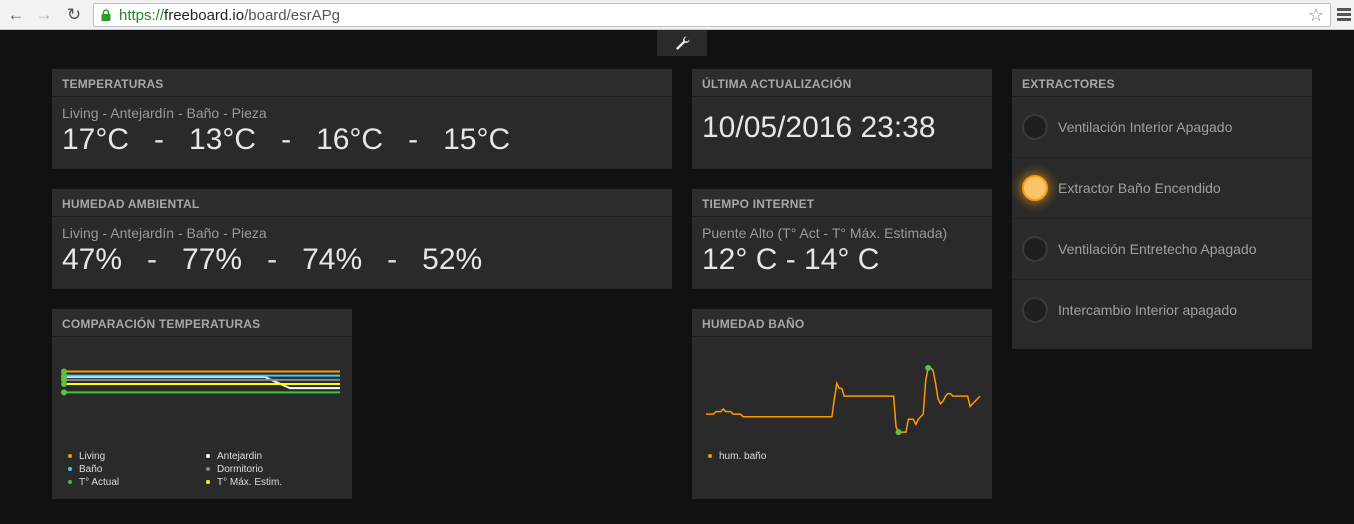 The height and width of the screenshot is (524, 1354). I want to click on indicator-label: Ventilación Interior Apagado, so click(1145, 127).